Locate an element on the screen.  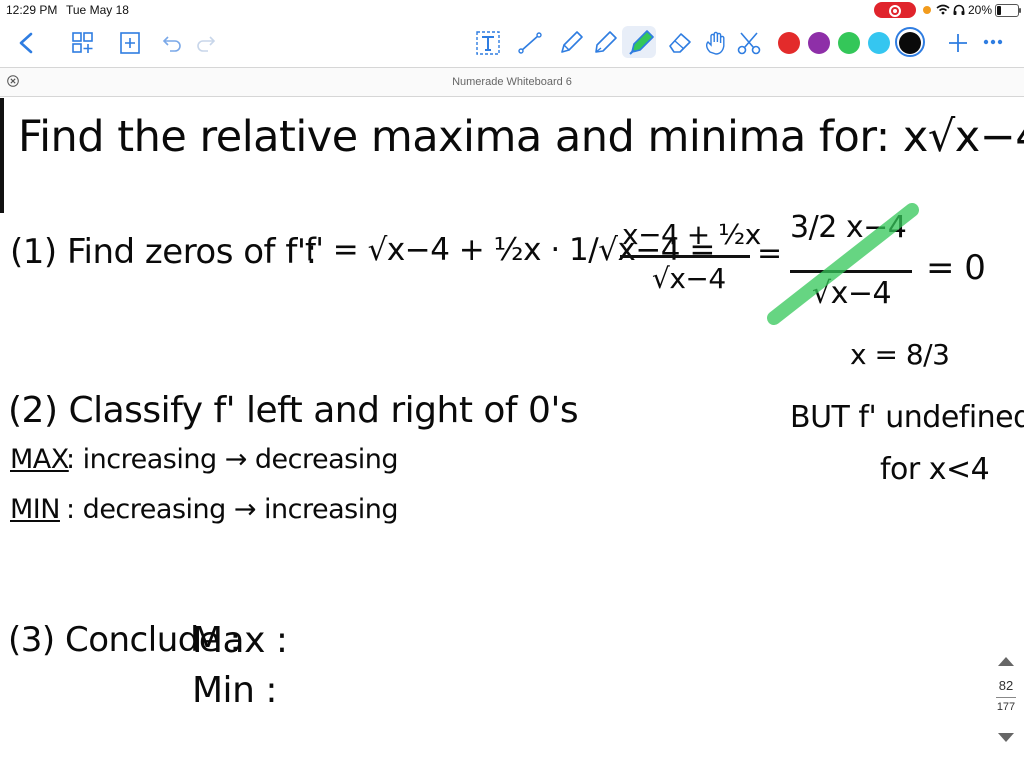
page-indicator: 82 177 is located at coordinates (1006, 700).